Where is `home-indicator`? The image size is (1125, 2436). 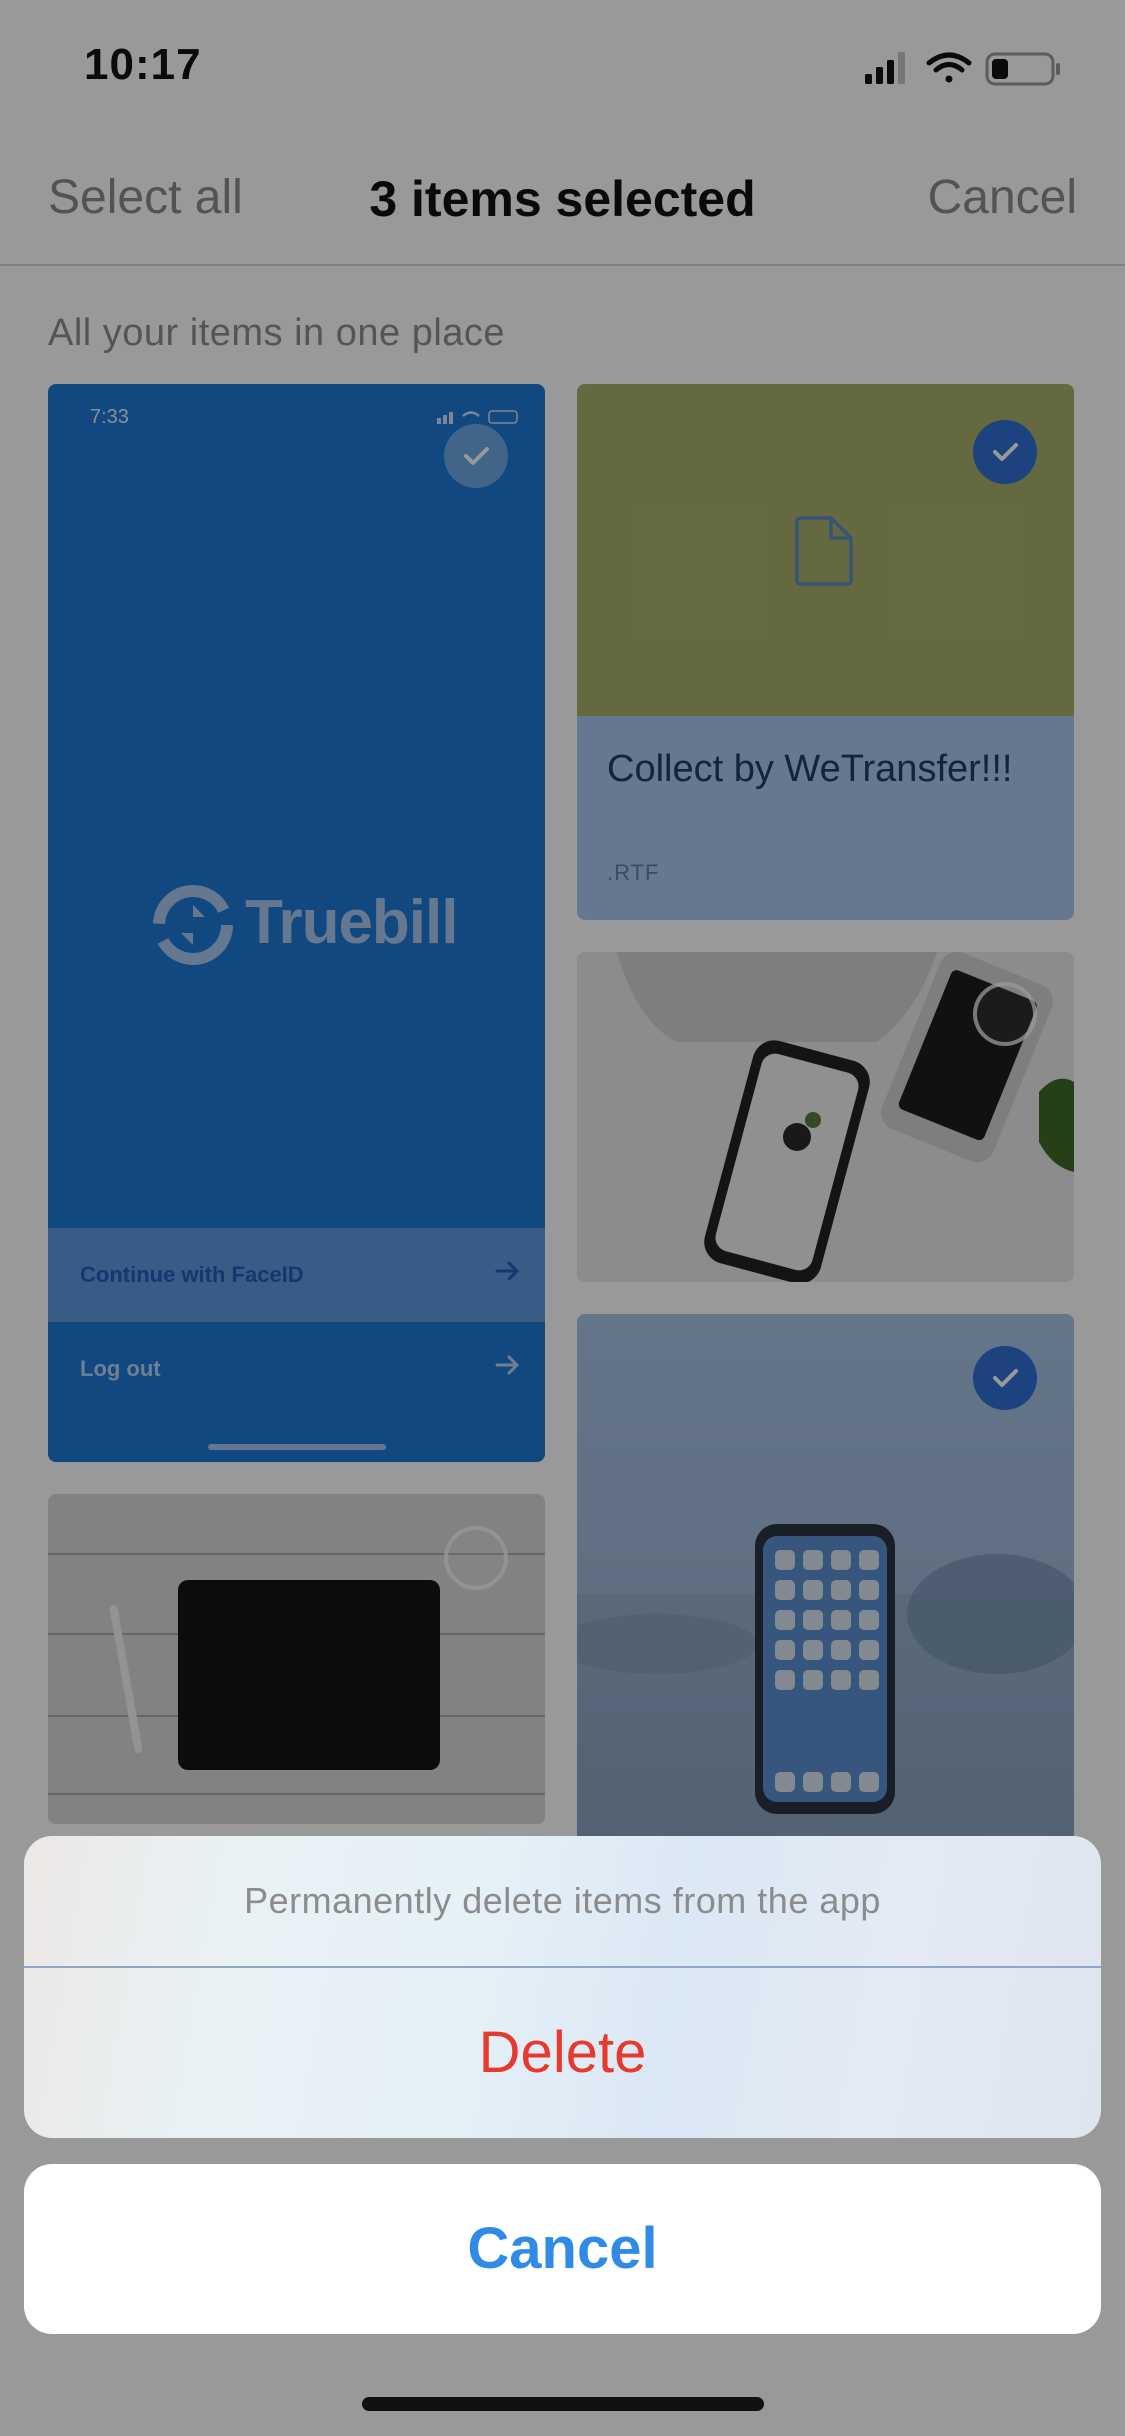
home-indicator is located at coordinates (563, 2404).